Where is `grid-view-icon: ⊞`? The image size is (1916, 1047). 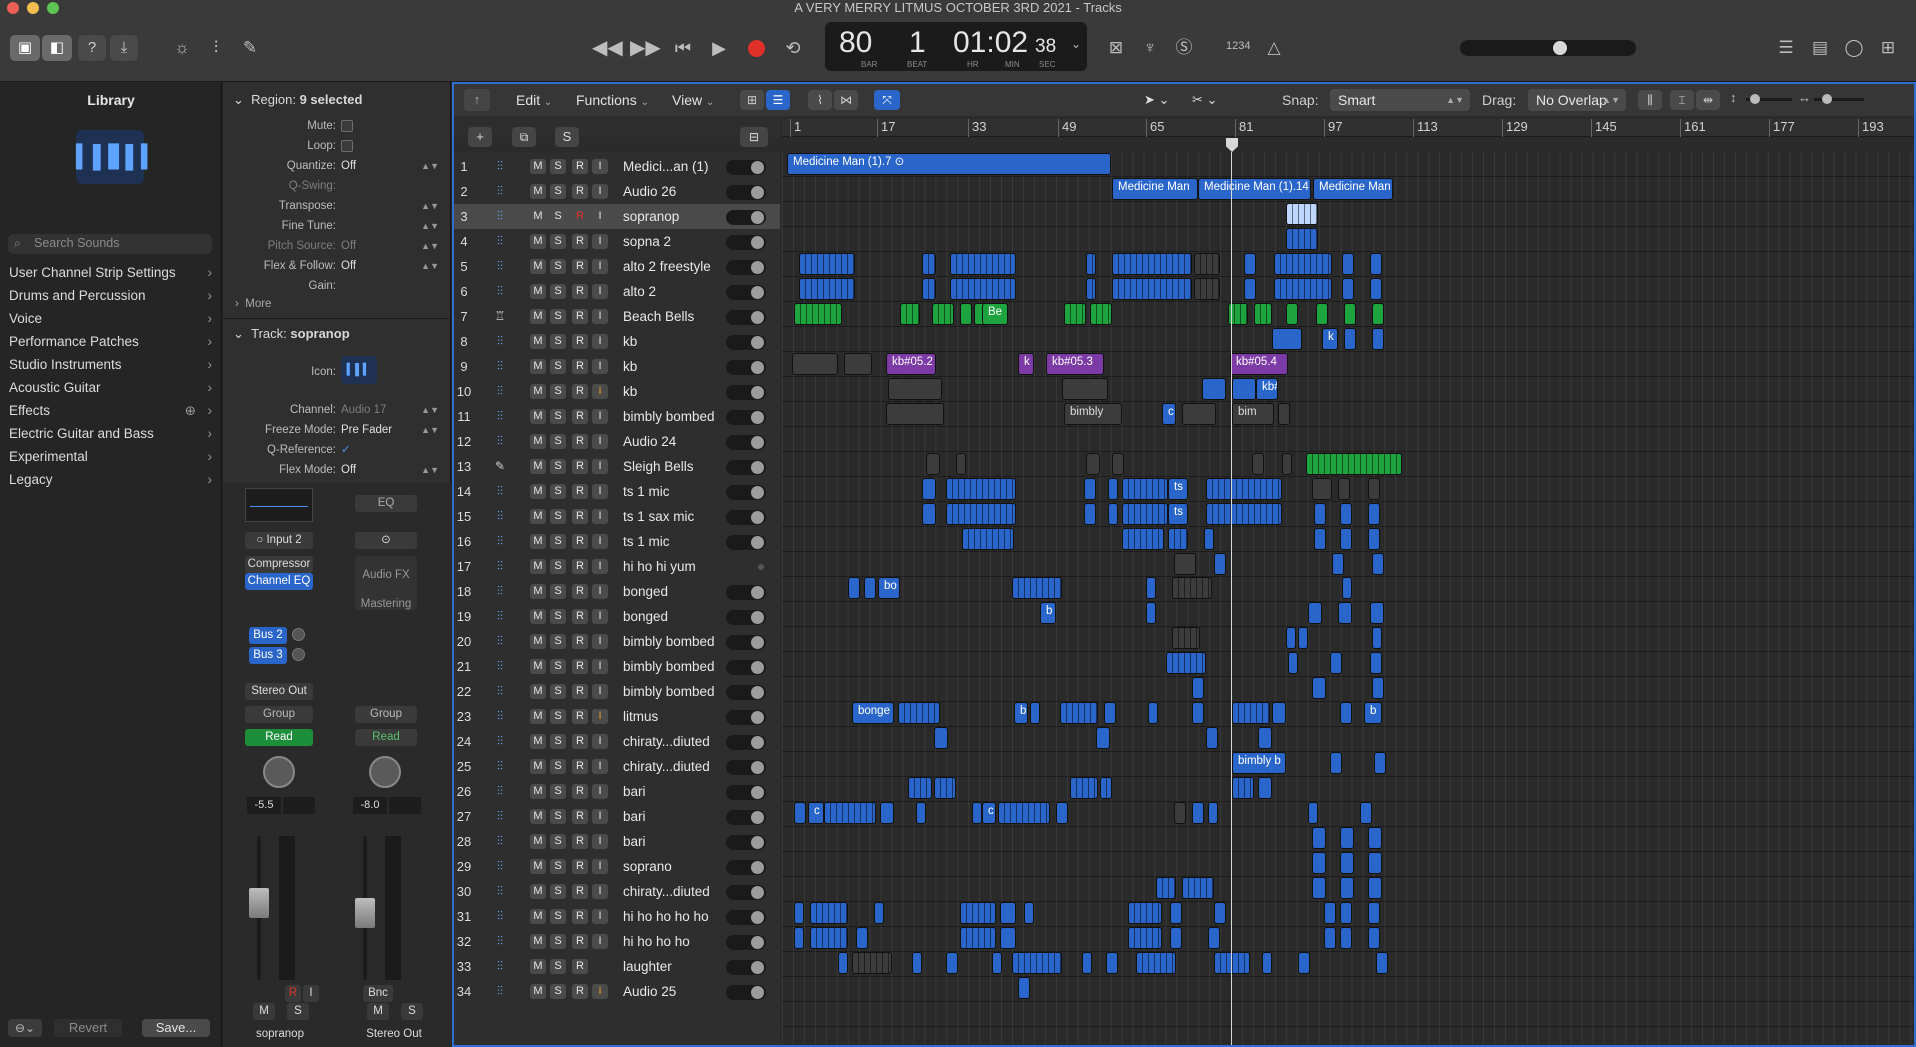
grid-view-icon: ⊞ is located at coordinates (752, 100).